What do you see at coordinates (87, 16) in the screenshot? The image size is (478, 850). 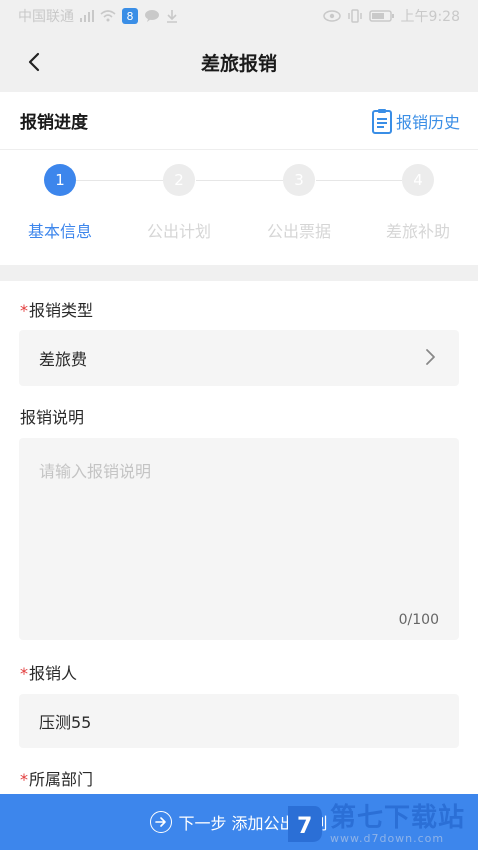 I see `signal-icon` at bounding box center [87, 16].